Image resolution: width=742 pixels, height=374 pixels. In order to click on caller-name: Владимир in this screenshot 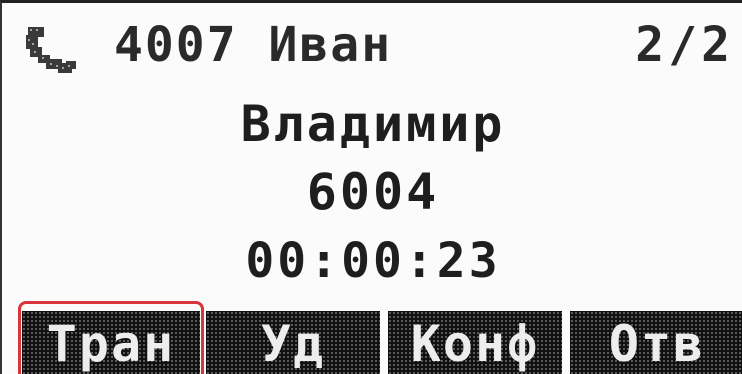, I will do `click(373, 124)`.